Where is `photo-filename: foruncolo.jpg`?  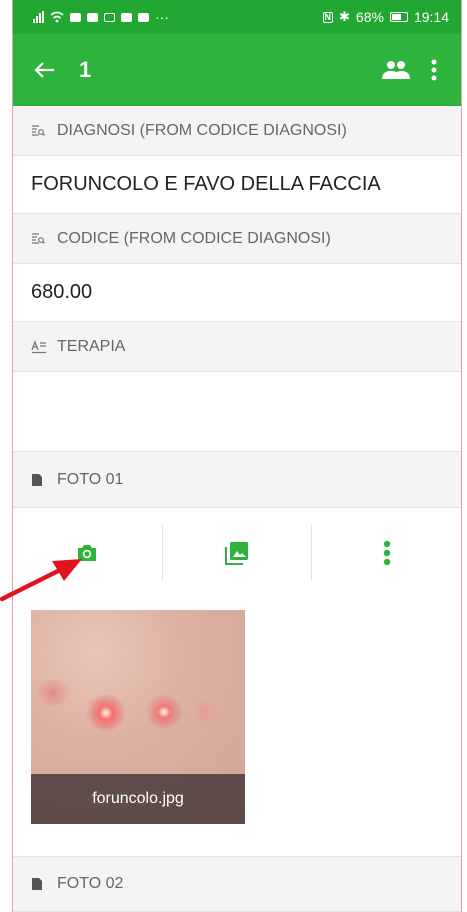 photo-filename: foruncolo.jpg is located at coordinates (138, 798).